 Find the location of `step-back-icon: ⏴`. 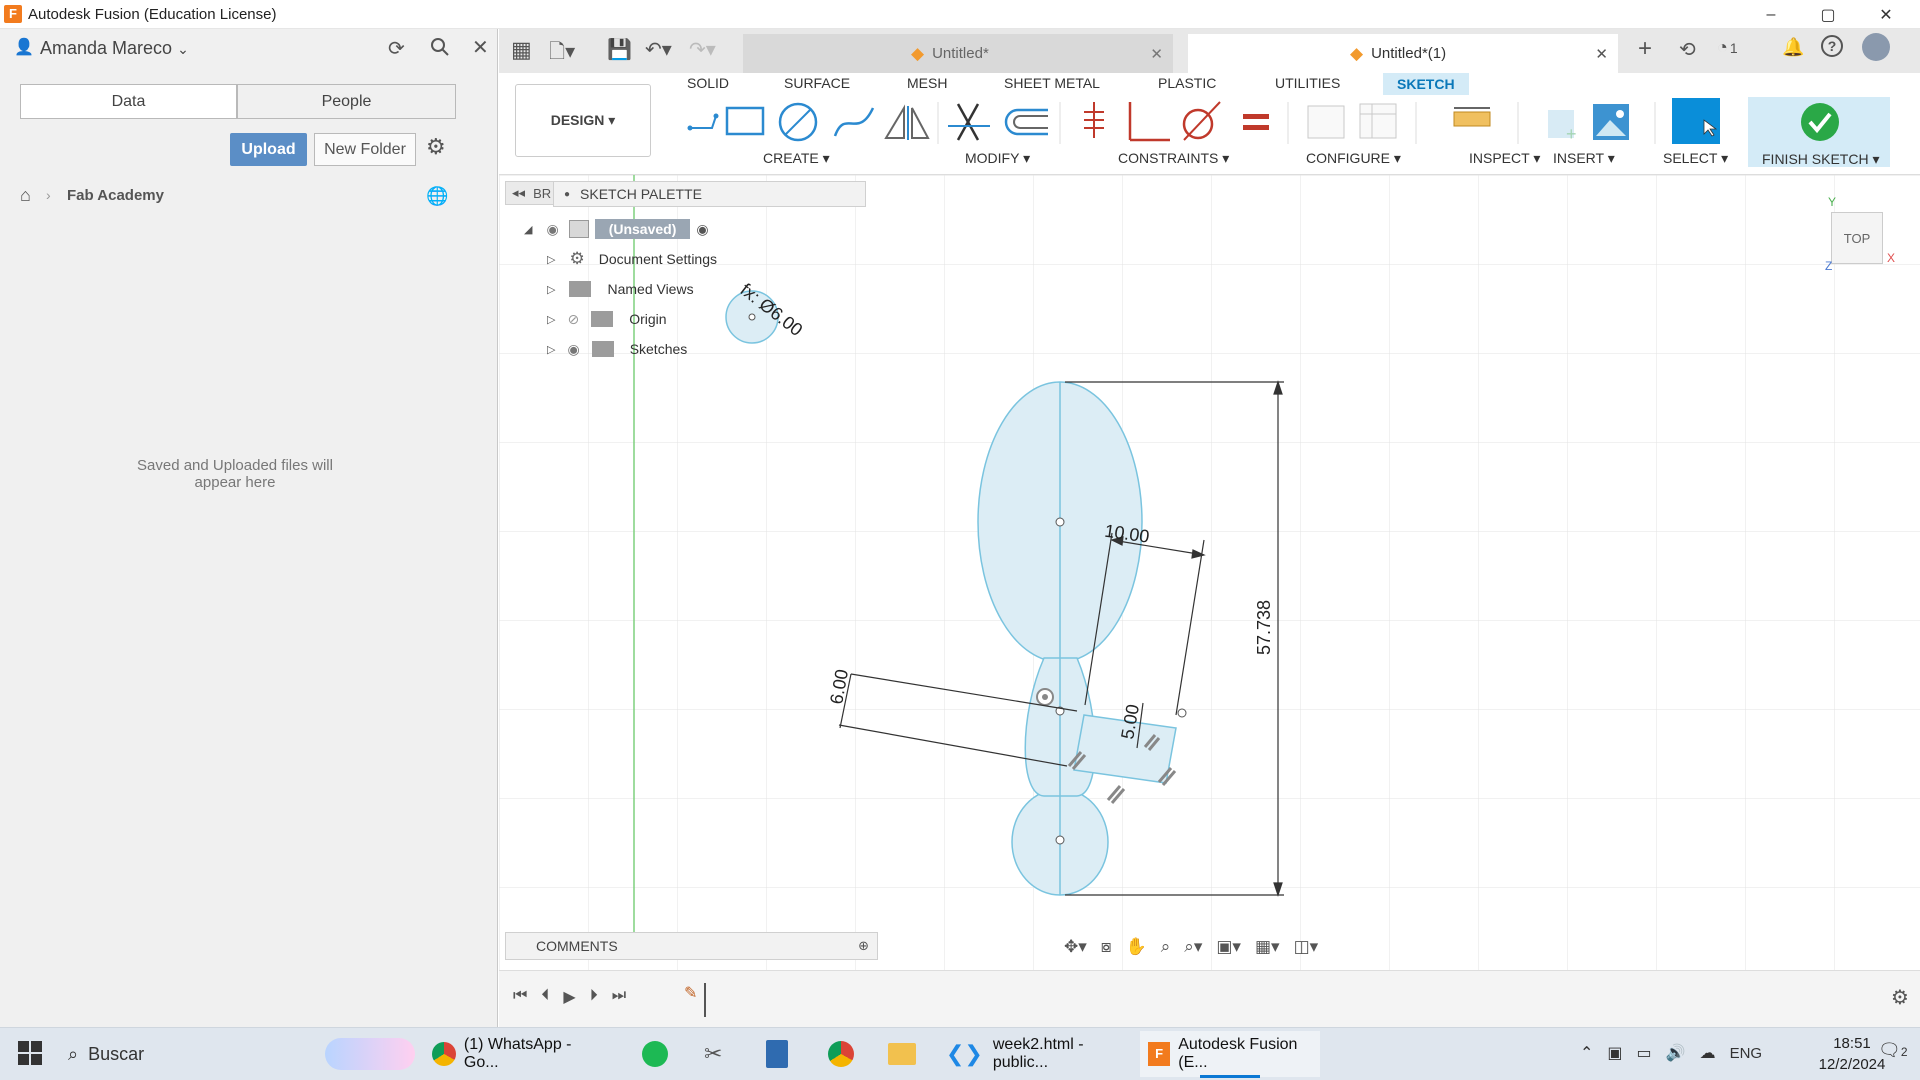

step-back-icon: ⏴ is located at coordinates (545, 997).